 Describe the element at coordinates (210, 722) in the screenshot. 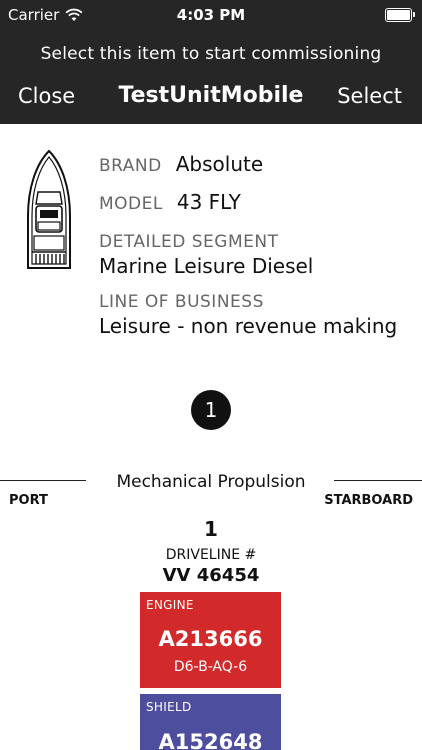

I see `shield-card: SHIELD A152648` at that location.